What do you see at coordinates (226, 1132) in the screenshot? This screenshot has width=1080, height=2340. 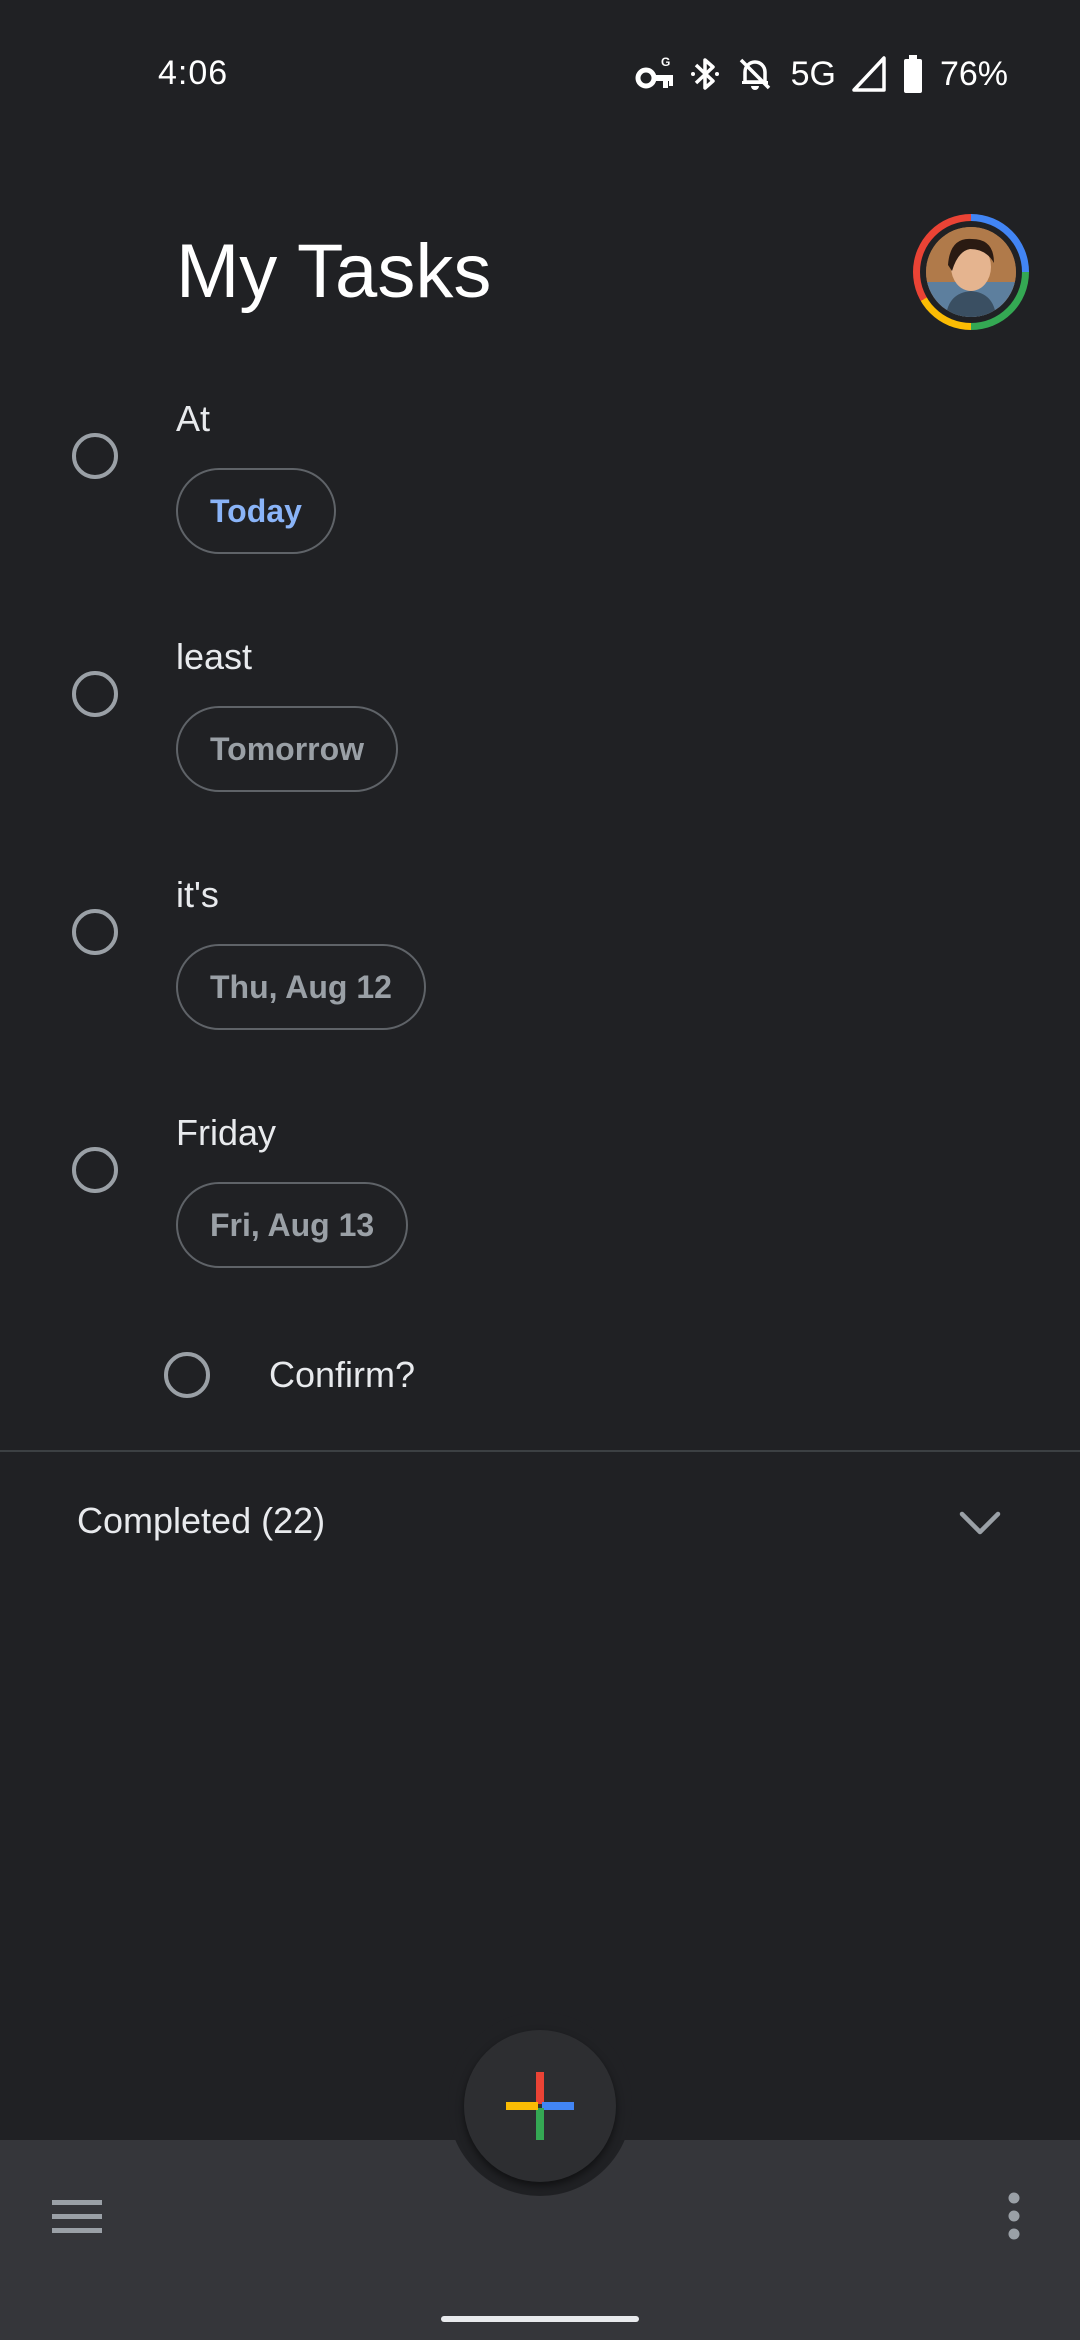 I see `task-title: Friday` at bounding box center [226, 1132].